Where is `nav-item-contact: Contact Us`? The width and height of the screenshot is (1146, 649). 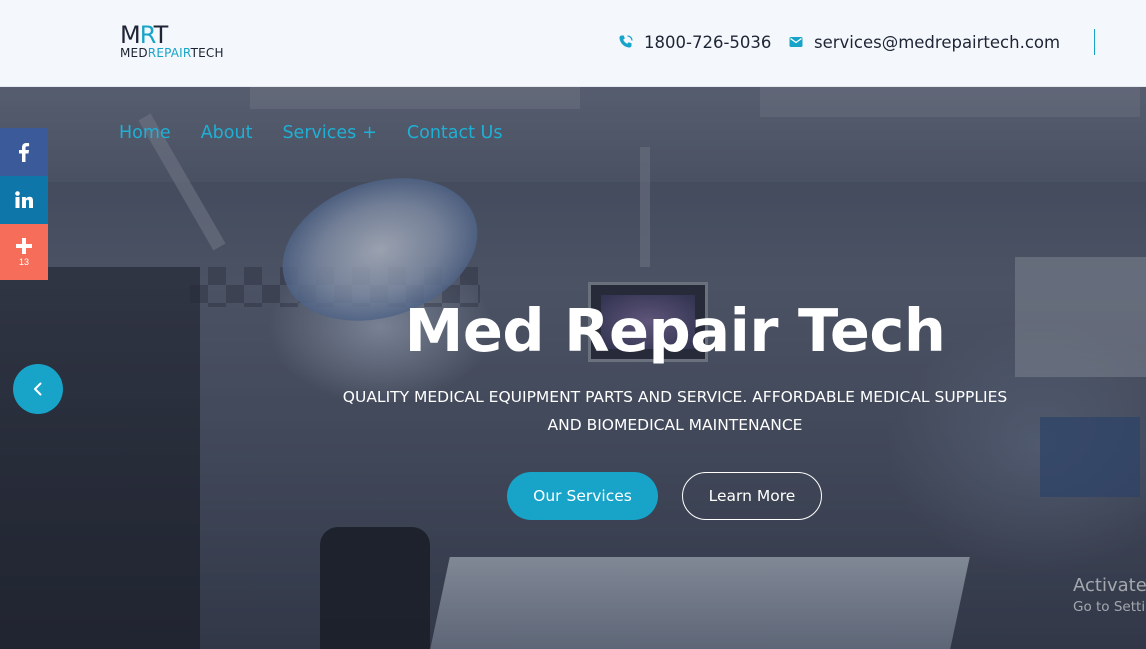
nav-item-contact: Contact Us is located at coordinates (455, 133).